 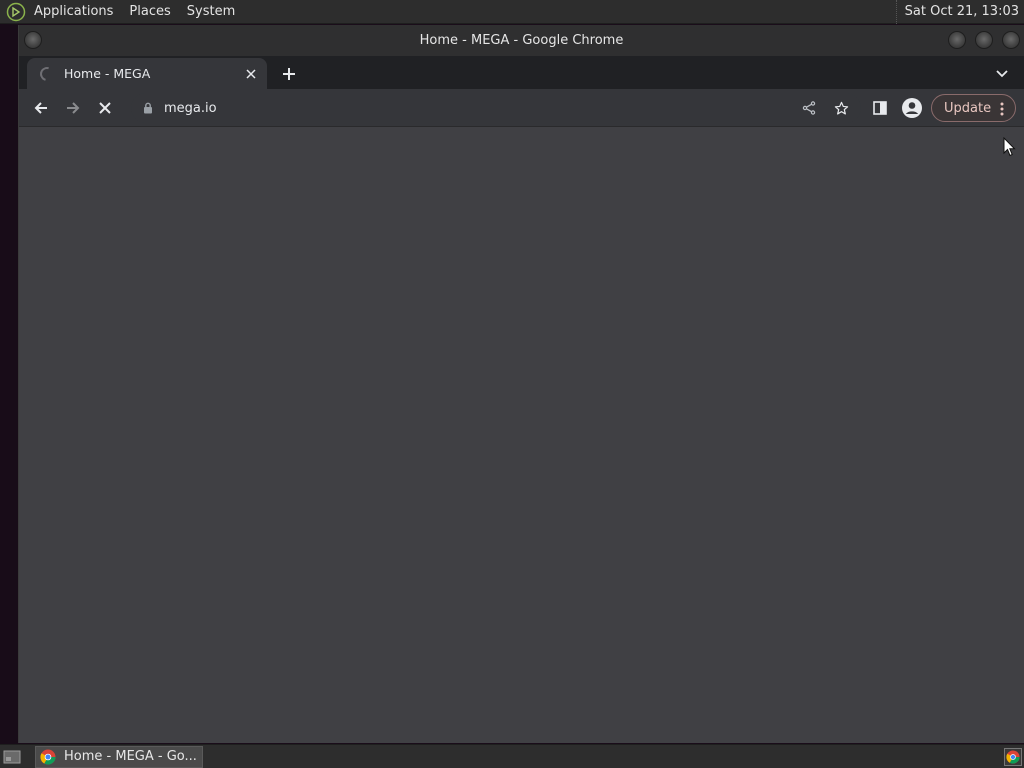 What do you see at coordinates (1013, 757) in the screenshot?
I see `tray-chrome-icon` at bounding box center [1013, 757].